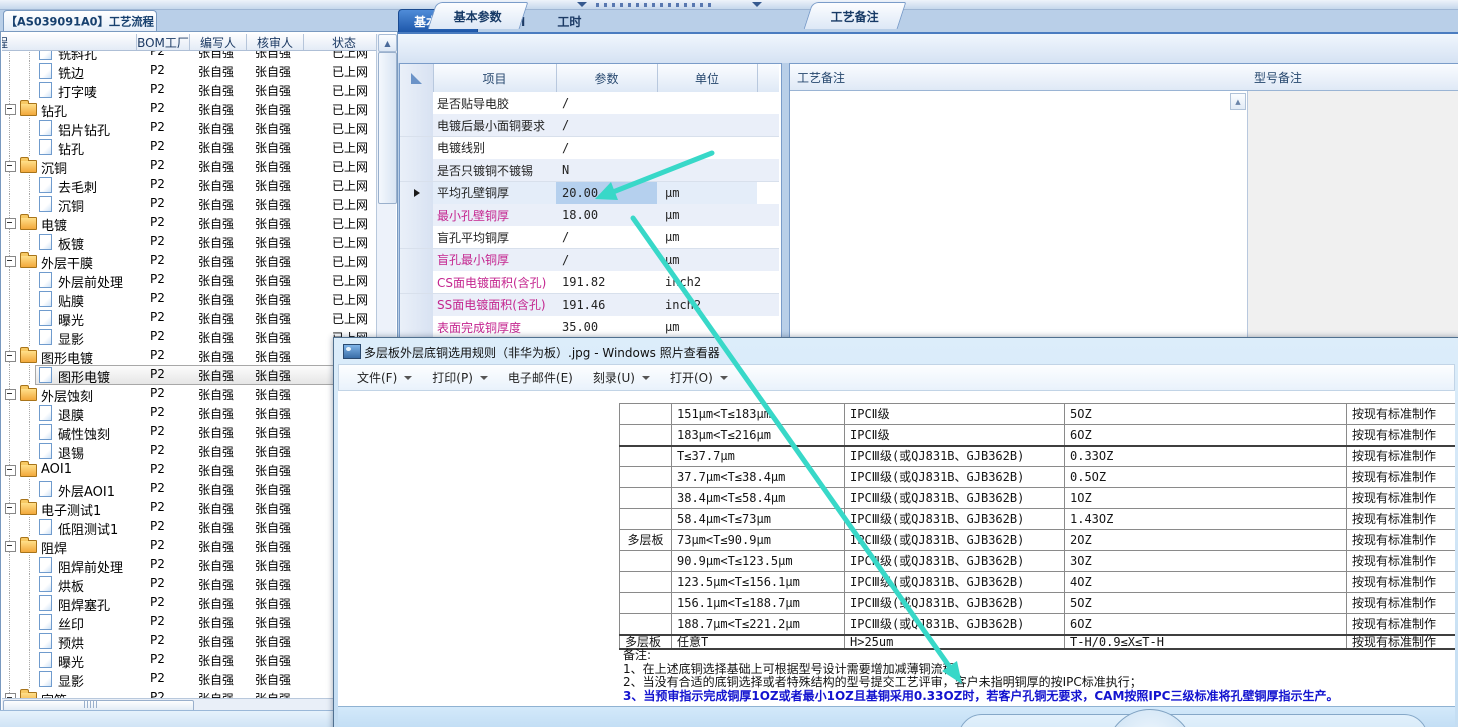  What do you see at coordinates (610, 193) in the screenshot?
I see `cell-value: 20.00` at bounding box center [610, 193].